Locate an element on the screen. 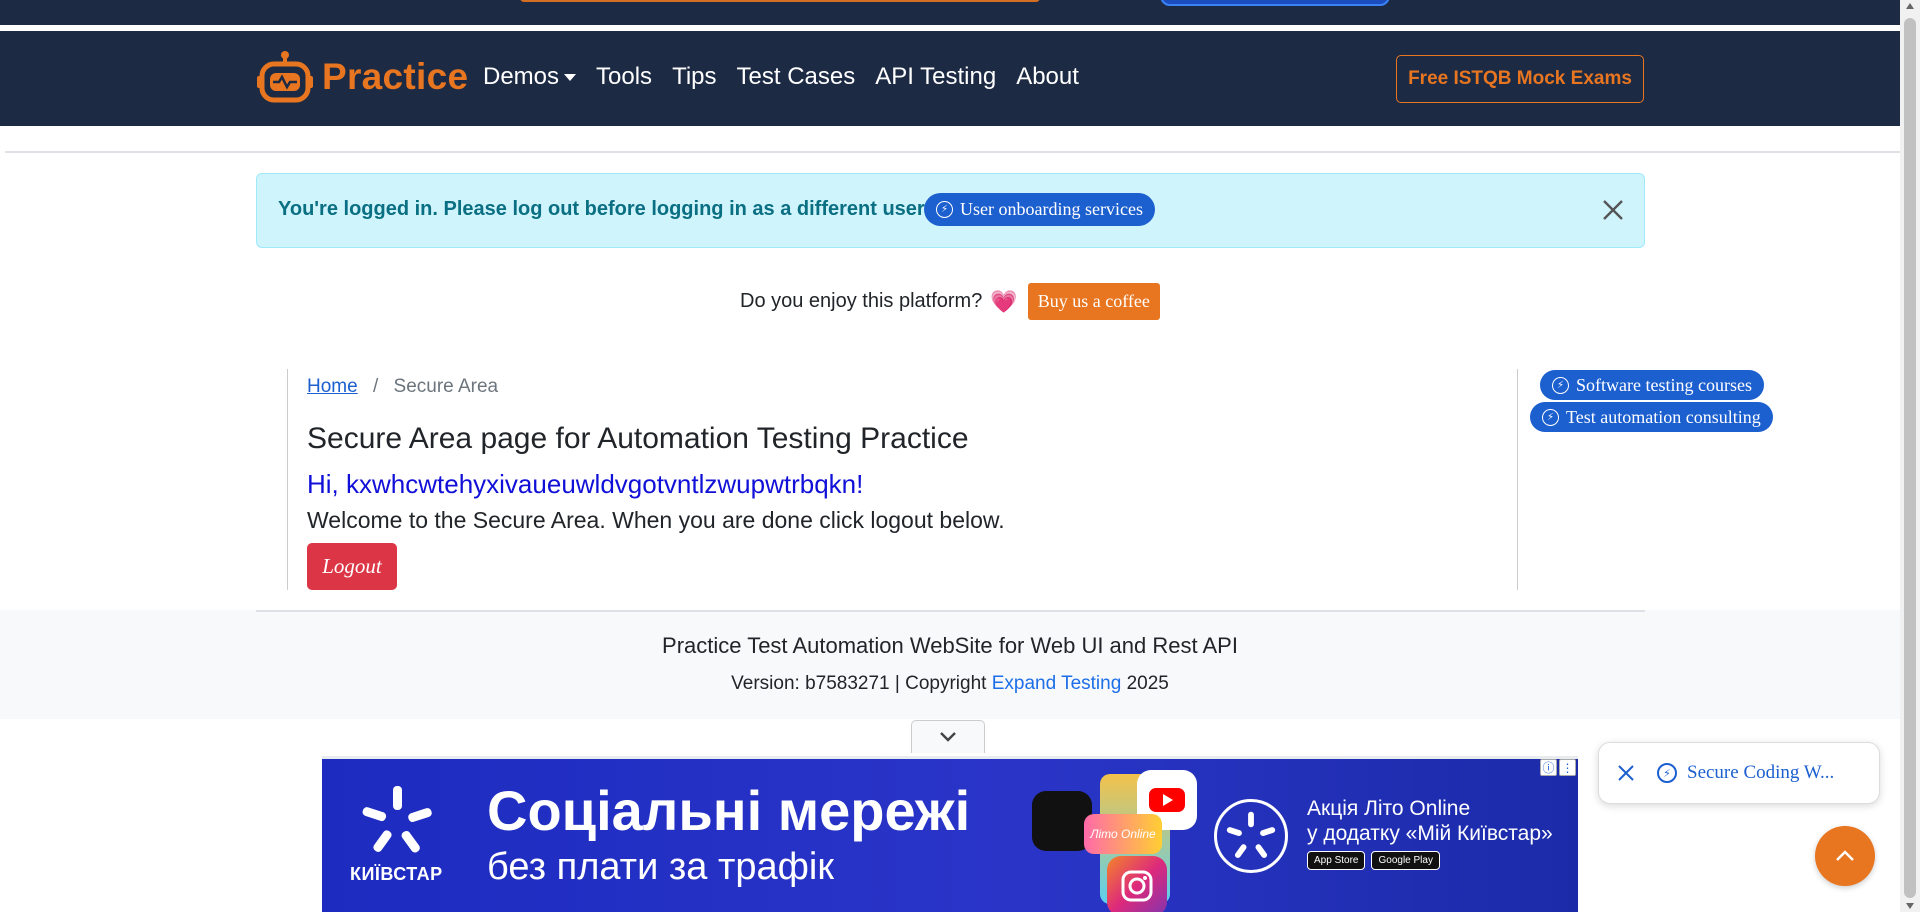  ad-brand-name: КИЇВСТАР is located at coordinates (396, 874).